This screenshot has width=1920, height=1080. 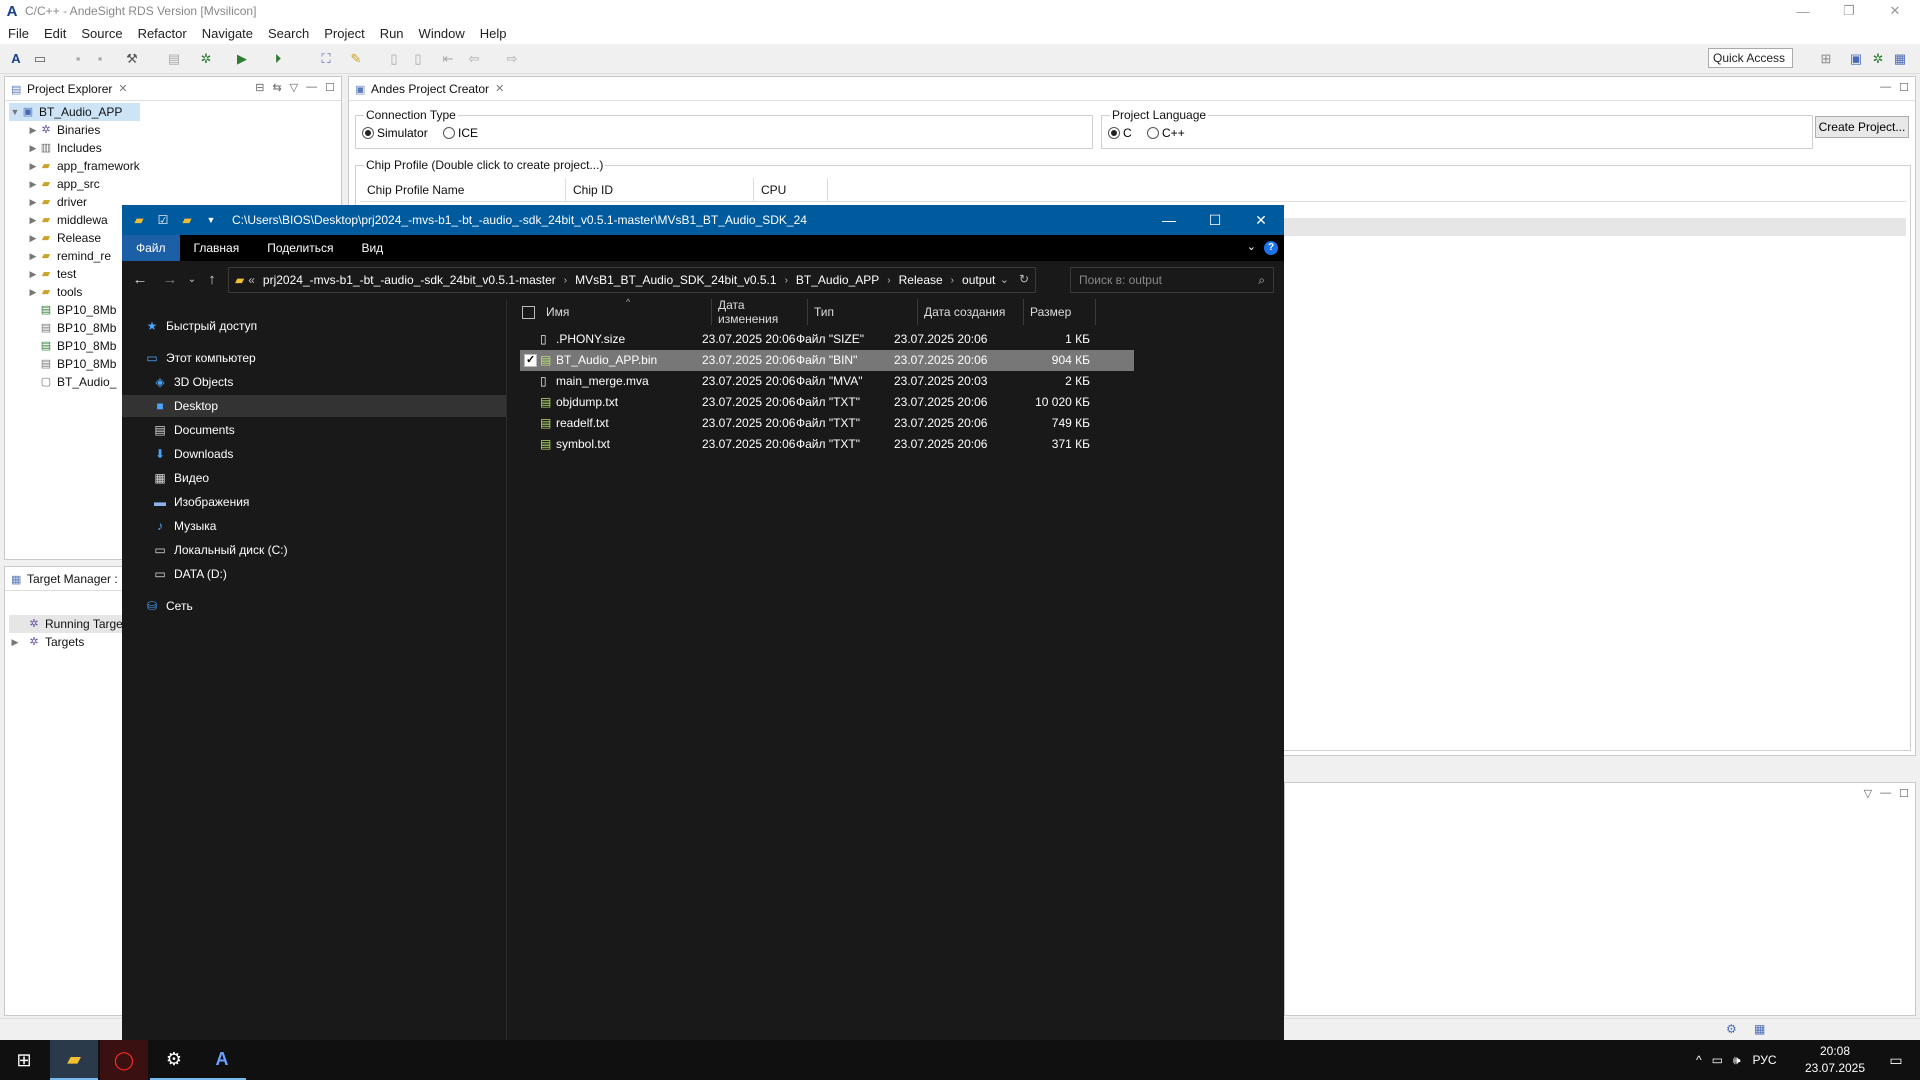 What do you see at coordinates (530, 360) in the screenshot?
I see `file-checkbox` at bounding box center [530, 360].